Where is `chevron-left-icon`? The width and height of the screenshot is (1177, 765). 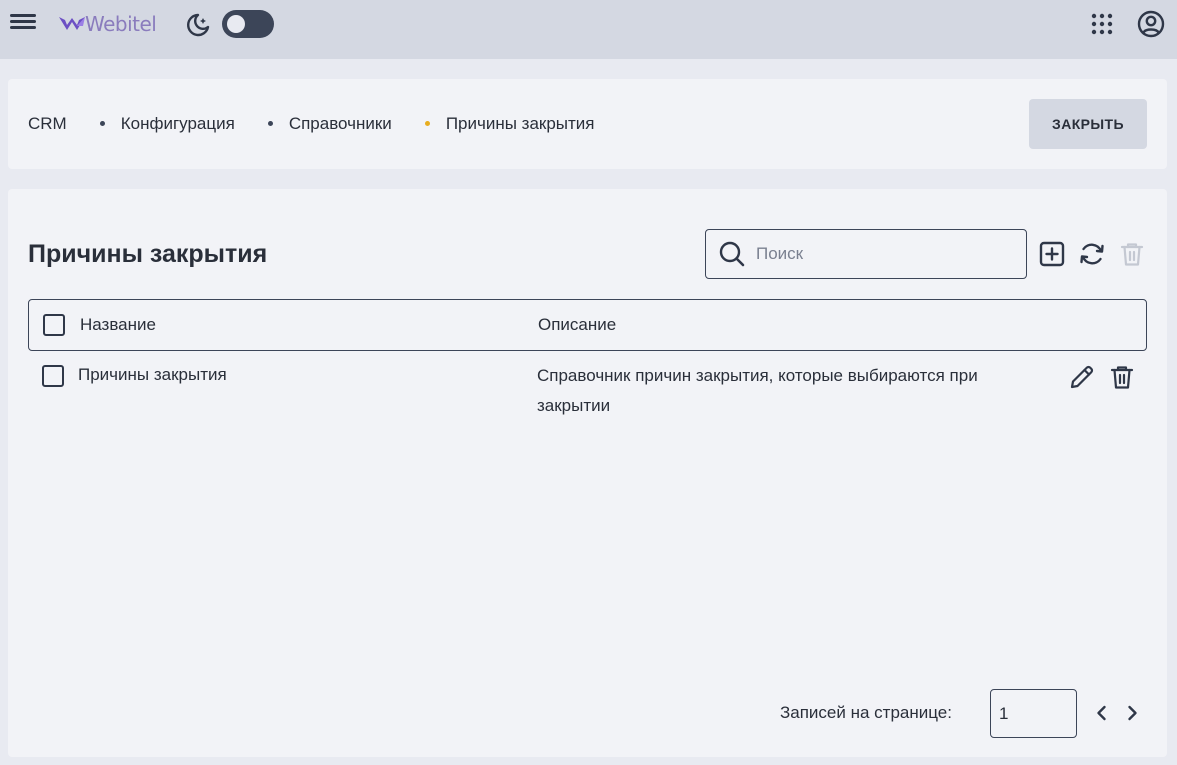
chevron-left-icon is located at coordinates (1102, 713).